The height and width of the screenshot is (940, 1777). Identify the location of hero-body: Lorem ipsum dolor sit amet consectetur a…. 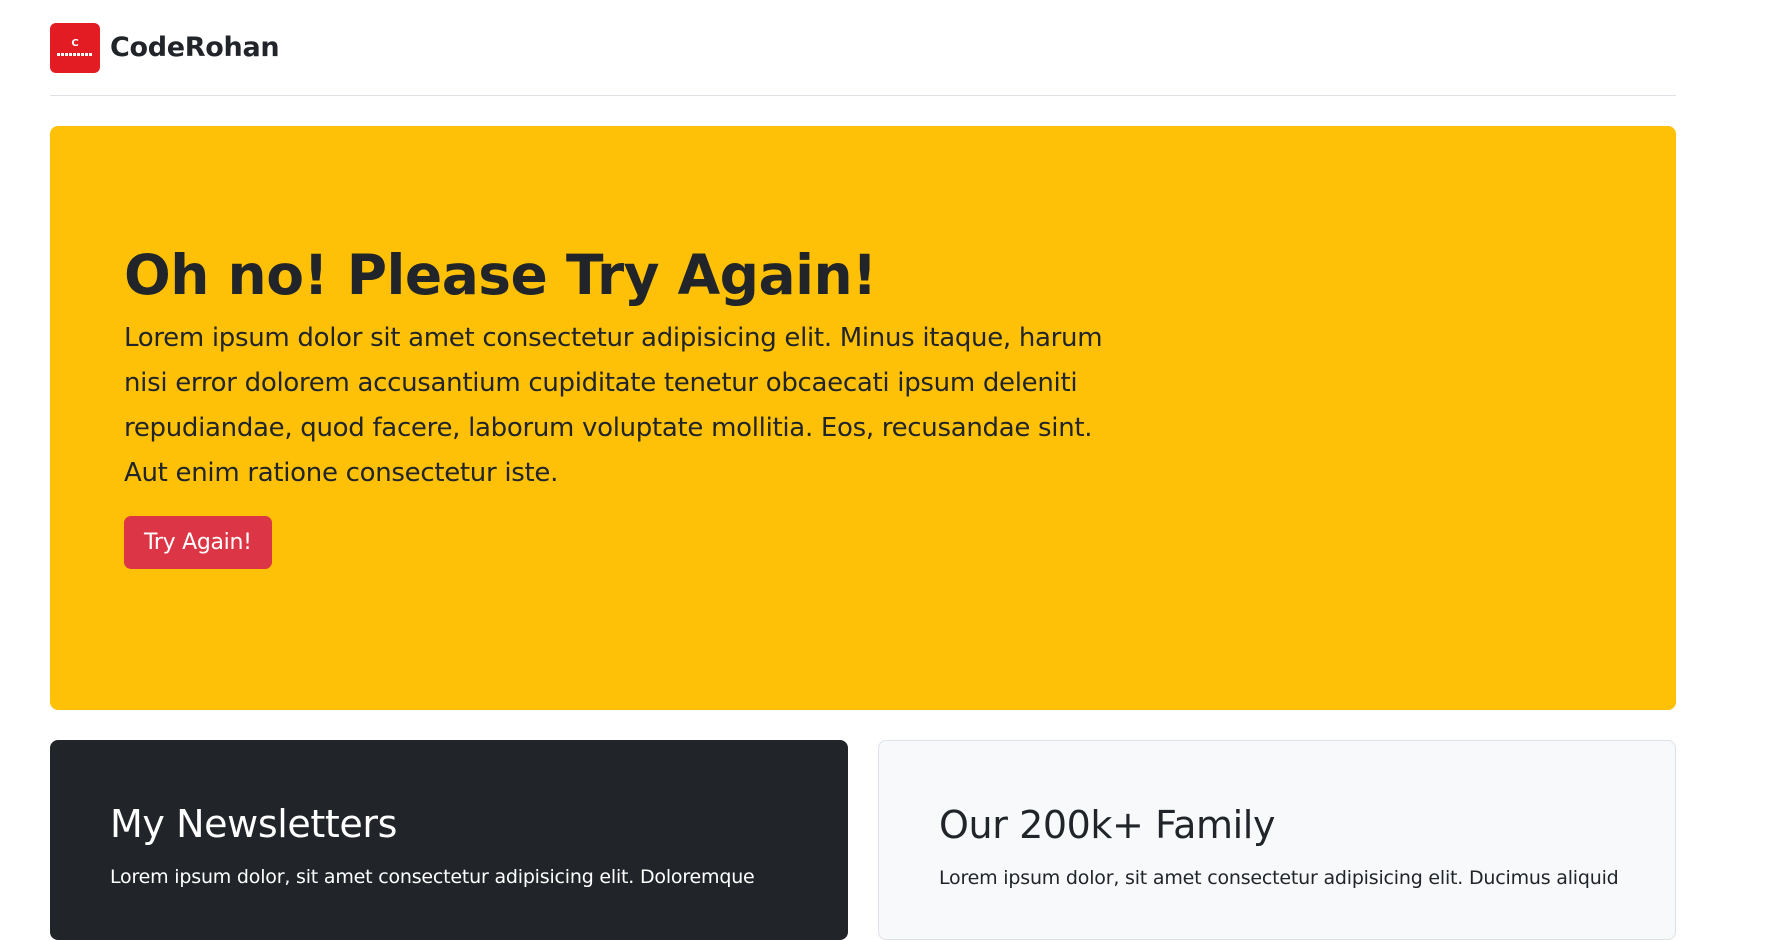
(613, 405).